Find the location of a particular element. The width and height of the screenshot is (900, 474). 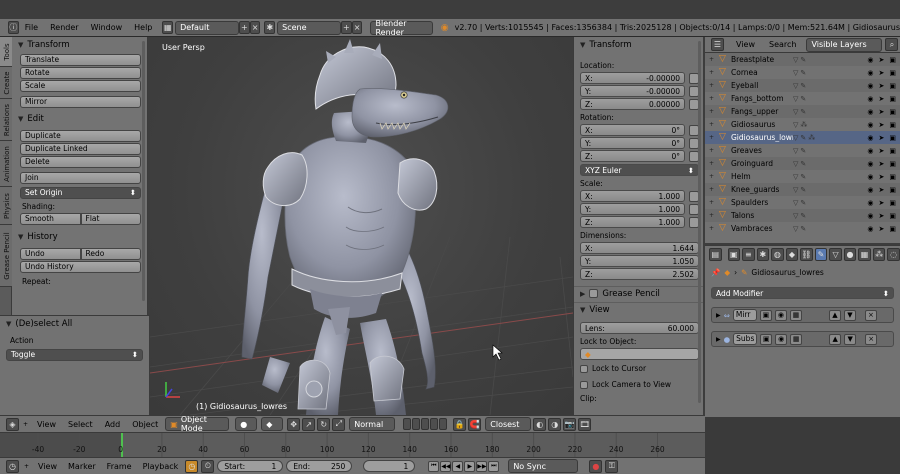

undo-history-button: Undo History is located at coordinates (80, 267).